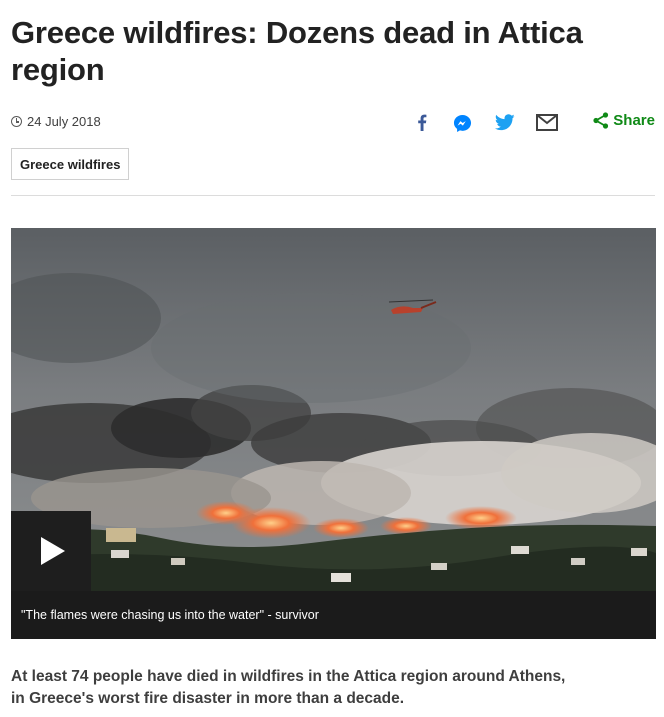 The width and height of the screenshot is (664, 717). Describe the element at coordinates (634, 120) in the screenshot. I see `share-label: Share` at that location.